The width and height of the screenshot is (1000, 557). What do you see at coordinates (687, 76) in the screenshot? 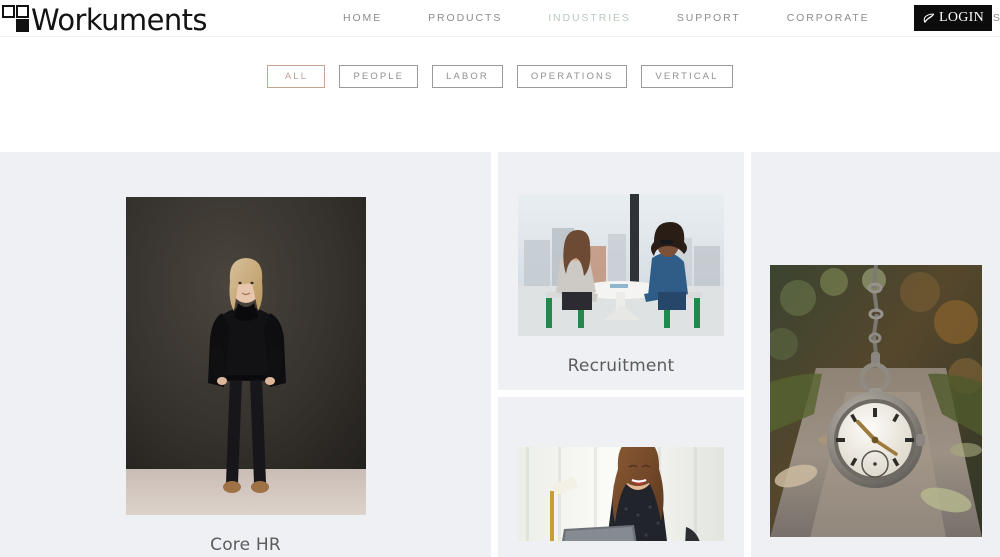
I see `filter-button-vertical: VERTICAL` at bounding box center [687, 76].